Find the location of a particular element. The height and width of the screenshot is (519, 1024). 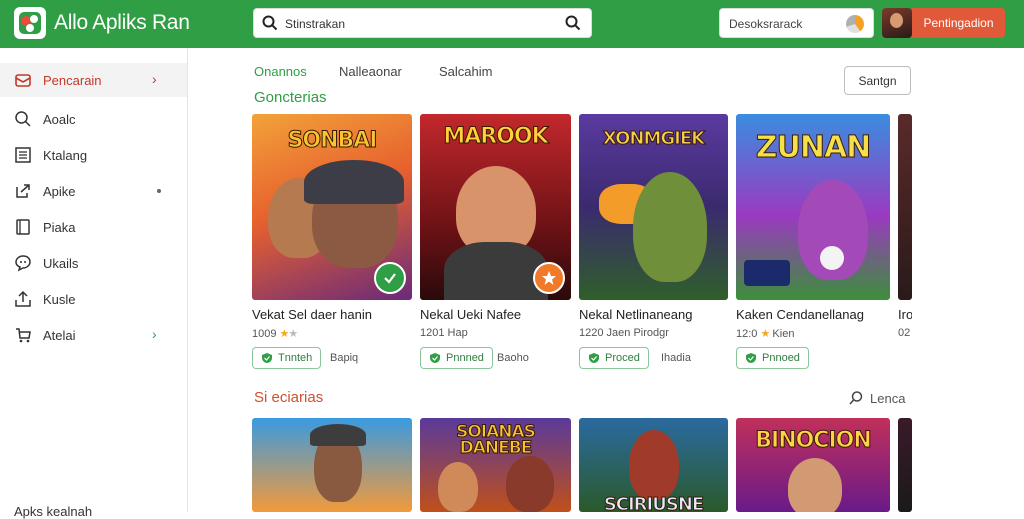

game-card-image: BINOCION is located at coordinates (813, 465).